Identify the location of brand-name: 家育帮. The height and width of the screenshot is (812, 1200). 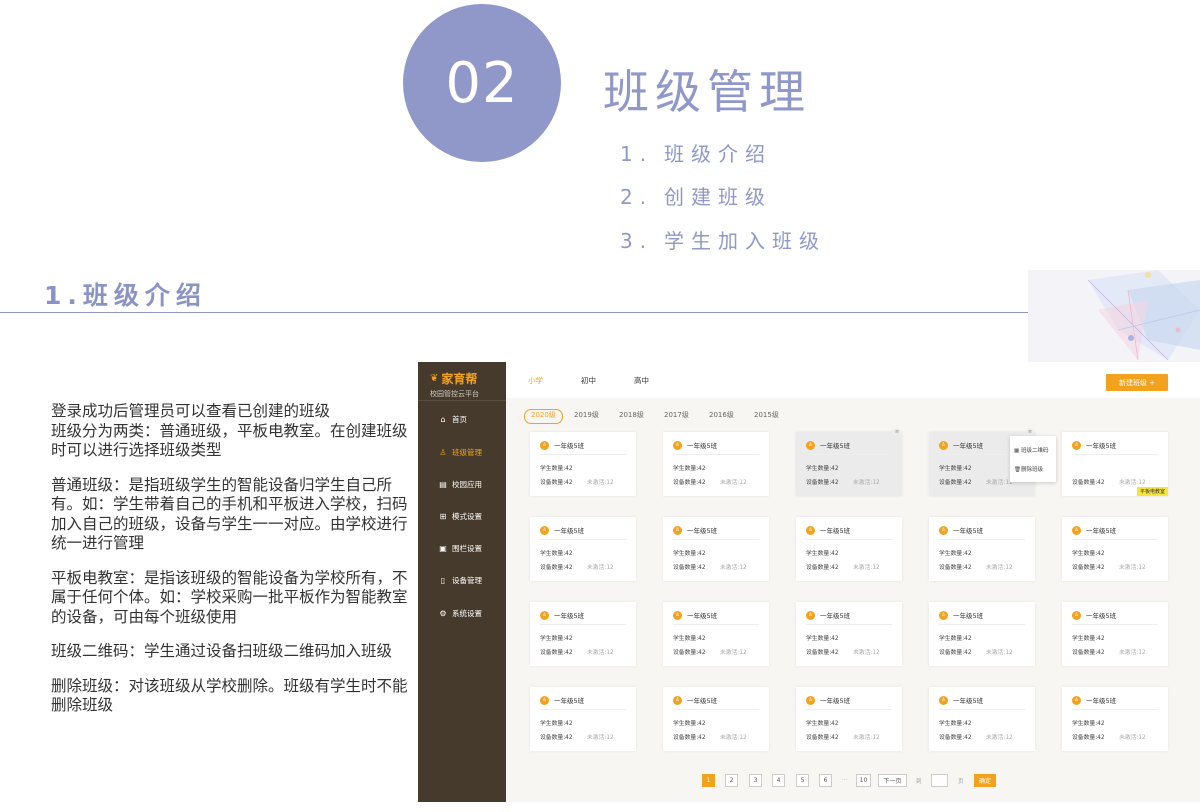
(459, 379).